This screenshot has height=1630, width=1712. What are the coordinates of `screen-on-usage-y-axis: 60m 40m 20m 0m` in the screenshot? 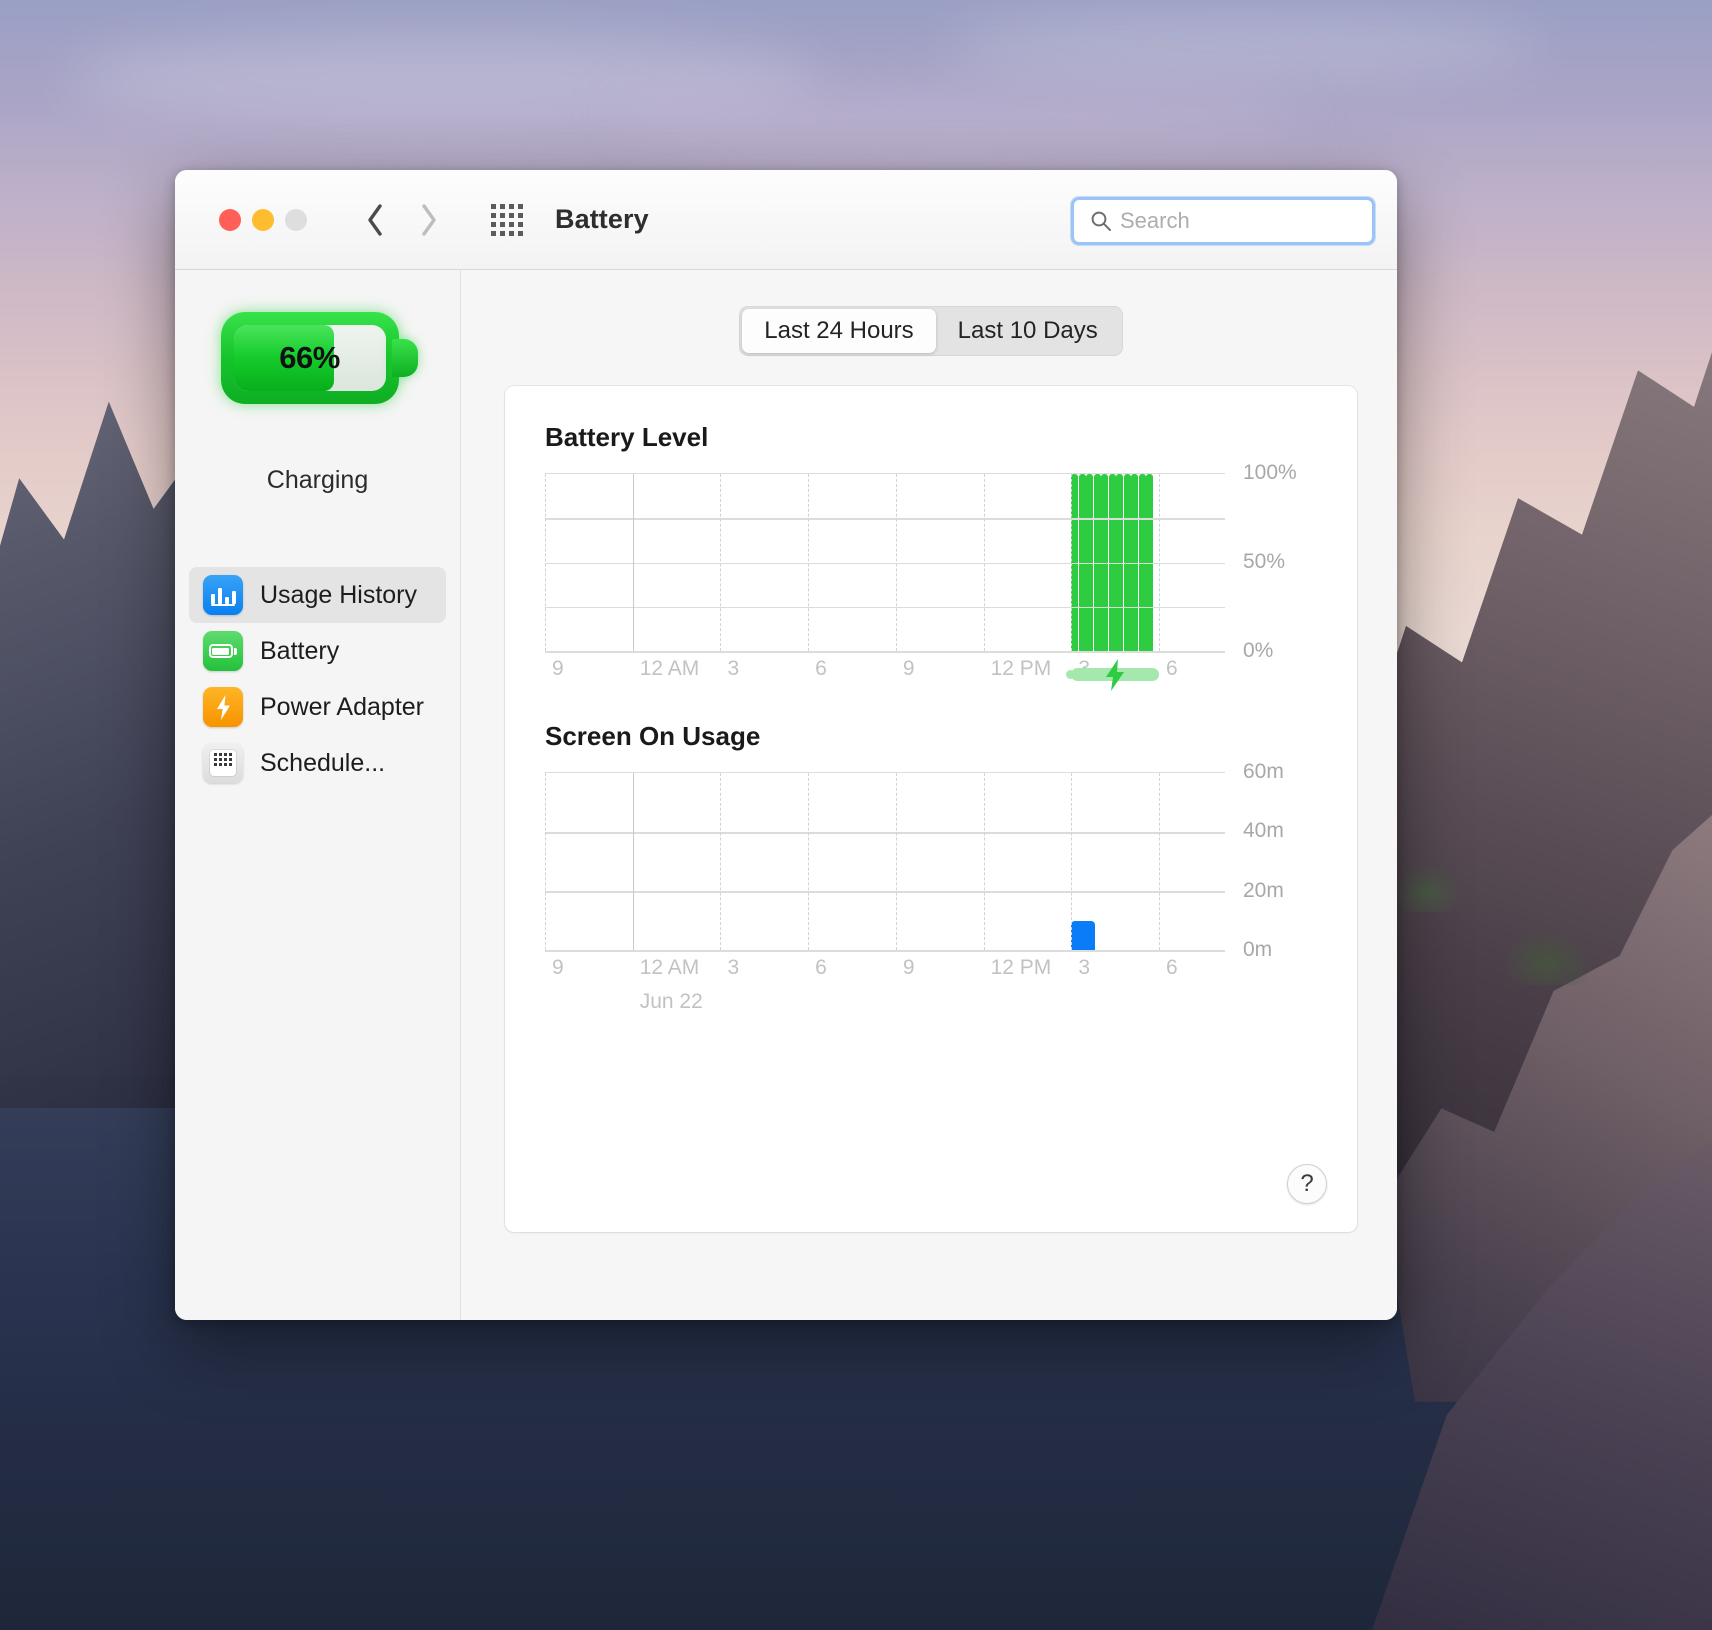 It's located at (1276, 860).